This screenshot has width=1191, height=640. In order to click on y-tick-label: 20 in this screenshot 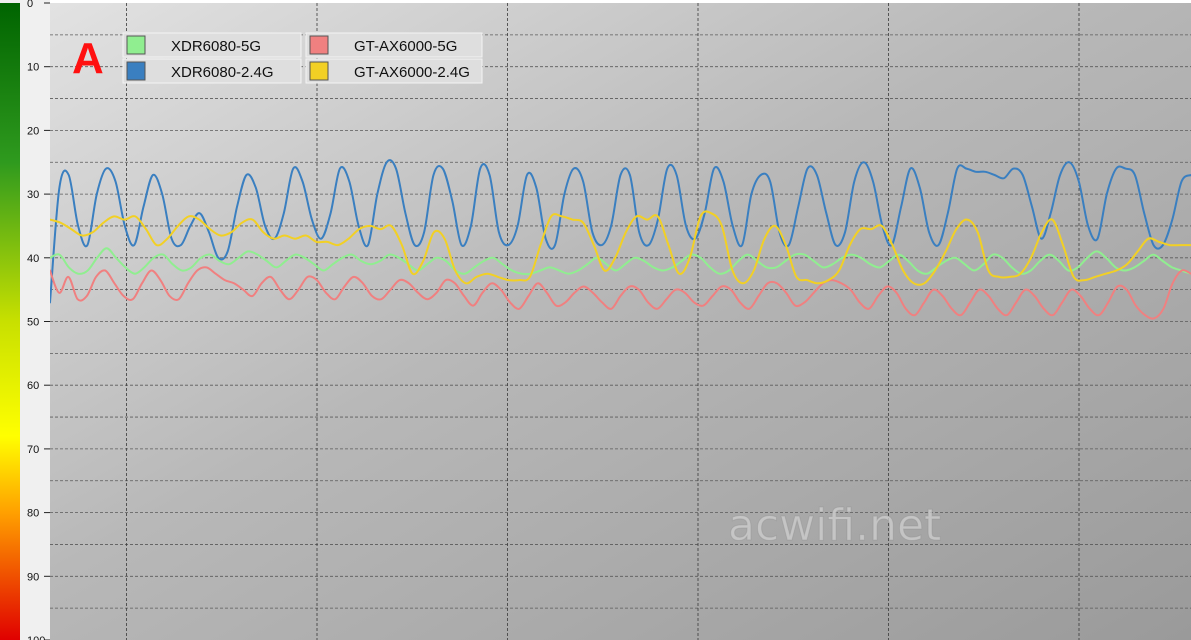, I will do `click(33, 131)`.